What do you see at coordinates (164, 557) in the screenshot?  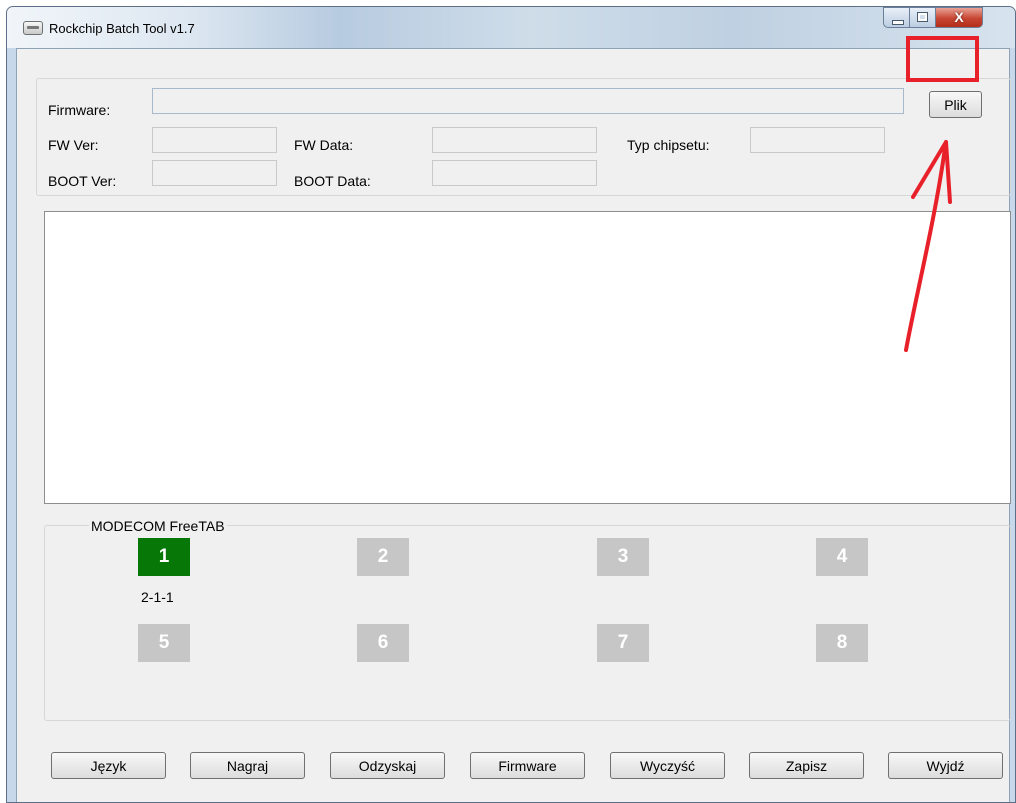 I see `device-slot-1: 1` at bounding box center [164, 557].